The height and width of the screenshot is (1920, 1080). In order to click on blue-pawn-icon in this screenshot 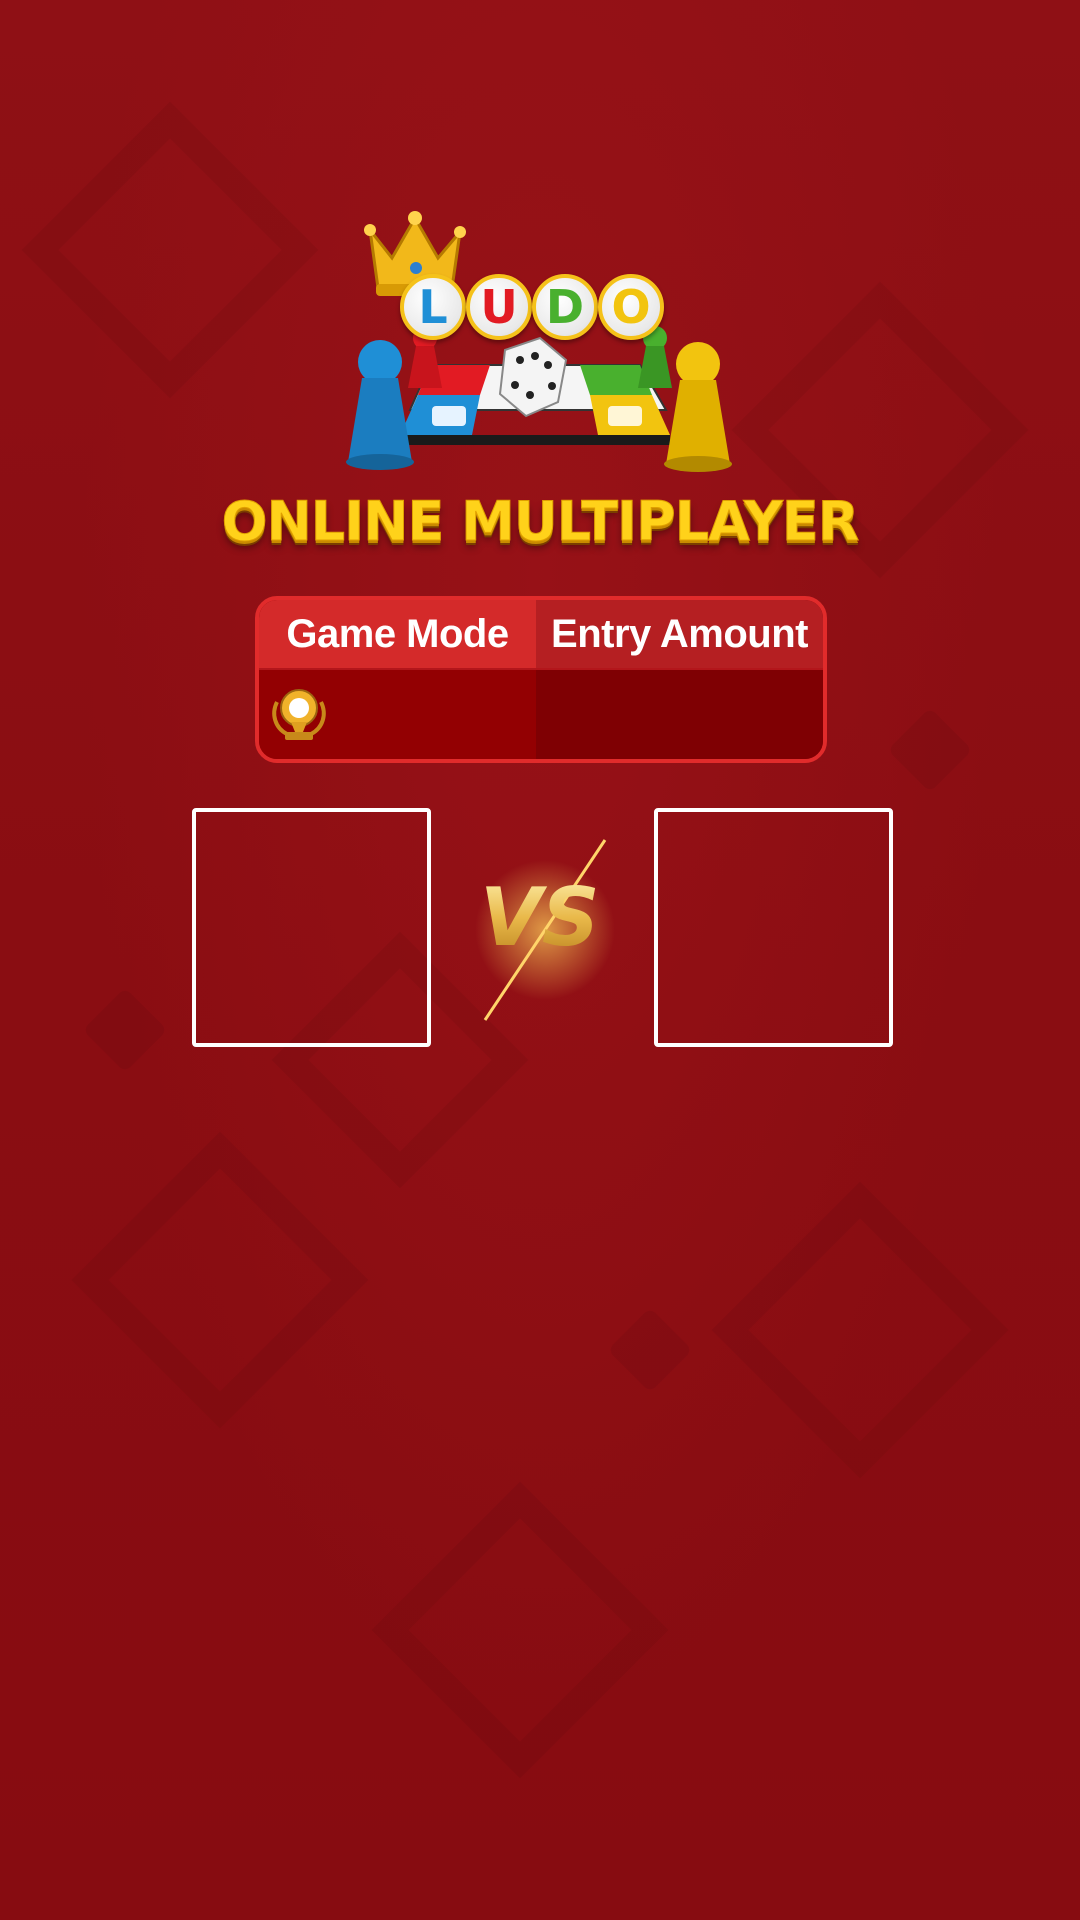, I will do `click(380, 405)`.